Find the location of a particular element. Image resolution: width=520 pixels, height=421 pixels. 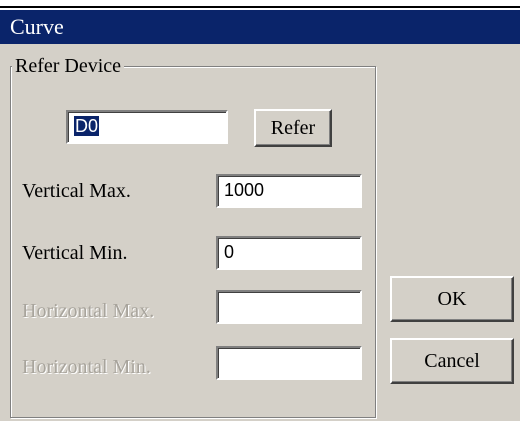

ok-button: OK is located at coordinates (452, 299).